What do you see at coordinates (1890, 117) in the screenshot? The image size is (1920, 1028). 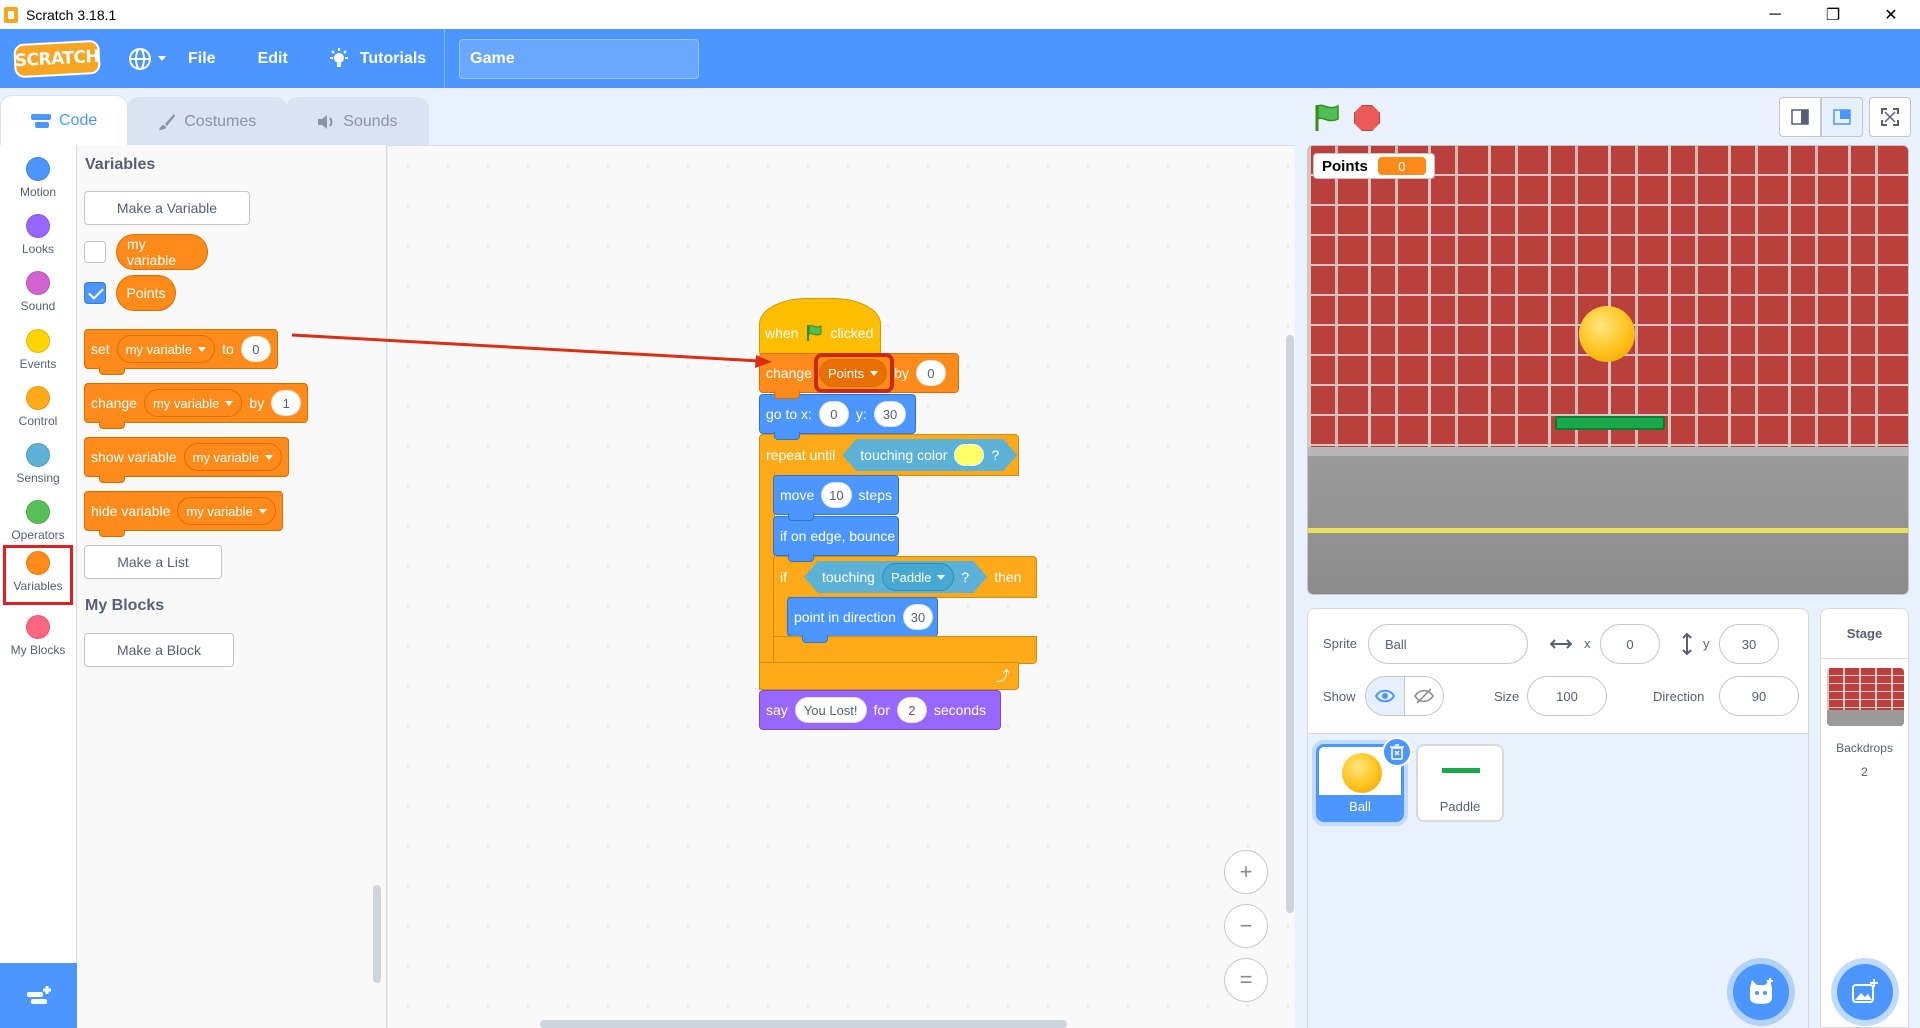 I see `fullscreen-button` at bounding box center [1890, 117].